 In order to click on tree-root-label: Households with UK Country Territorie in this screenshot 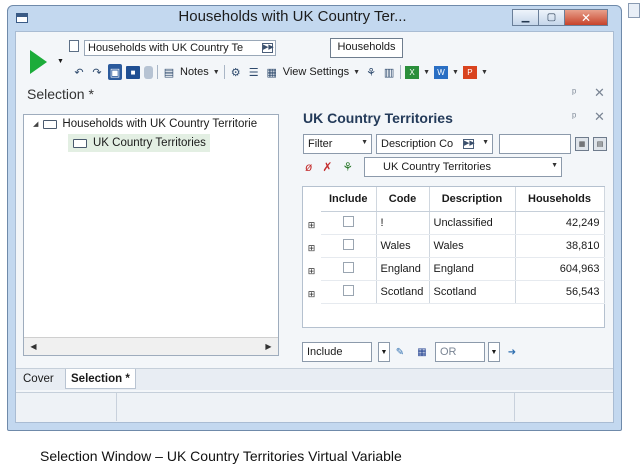, I will do `click(160, 124)`.